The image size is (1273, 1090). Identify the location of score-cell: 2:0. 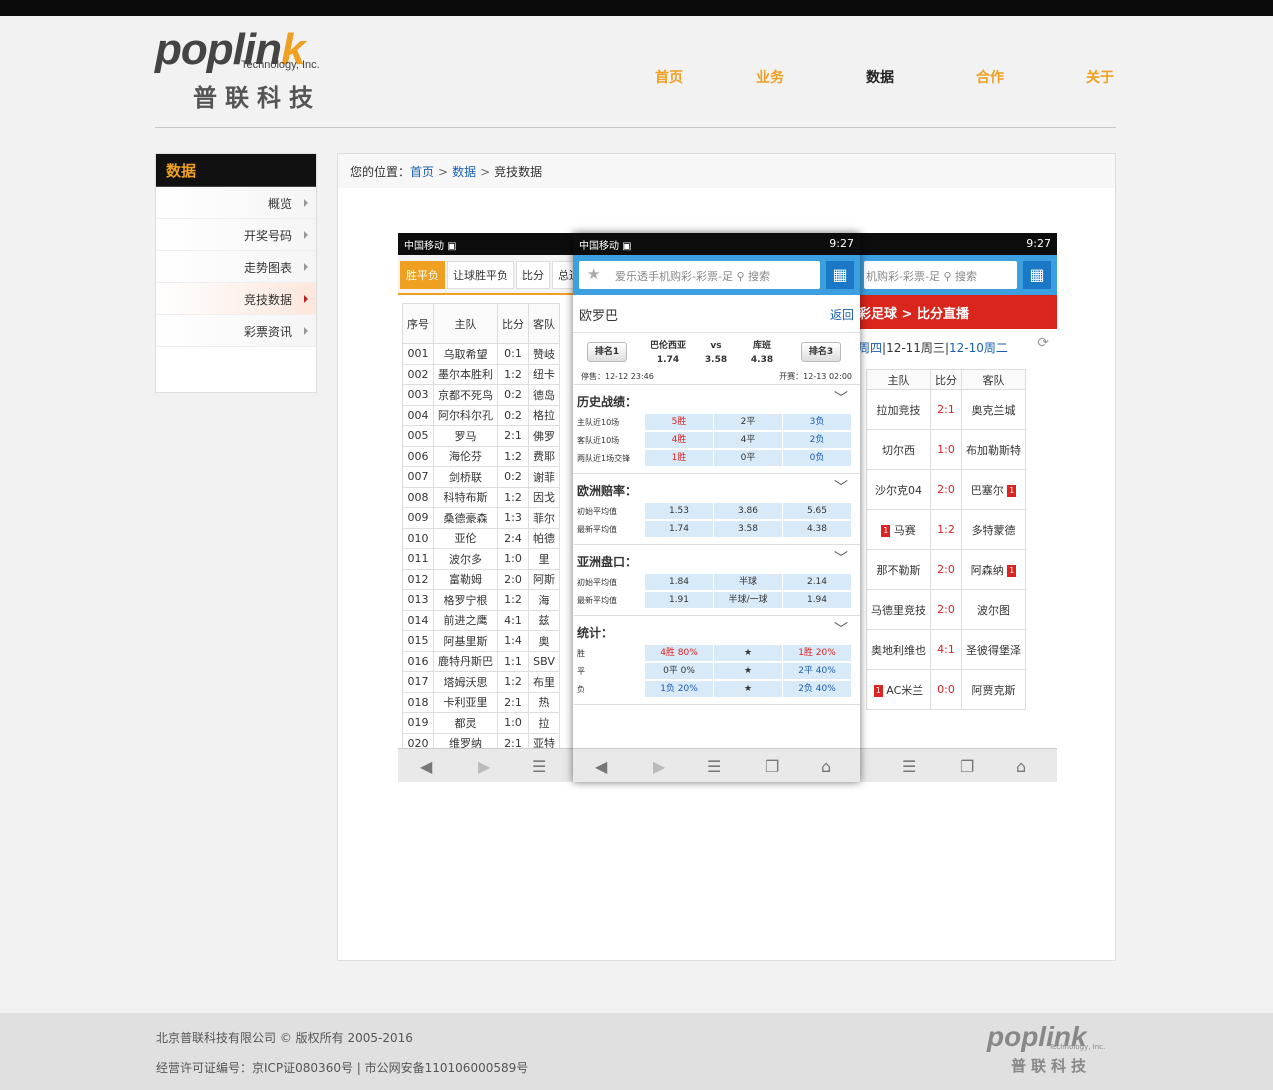
(946, 569).